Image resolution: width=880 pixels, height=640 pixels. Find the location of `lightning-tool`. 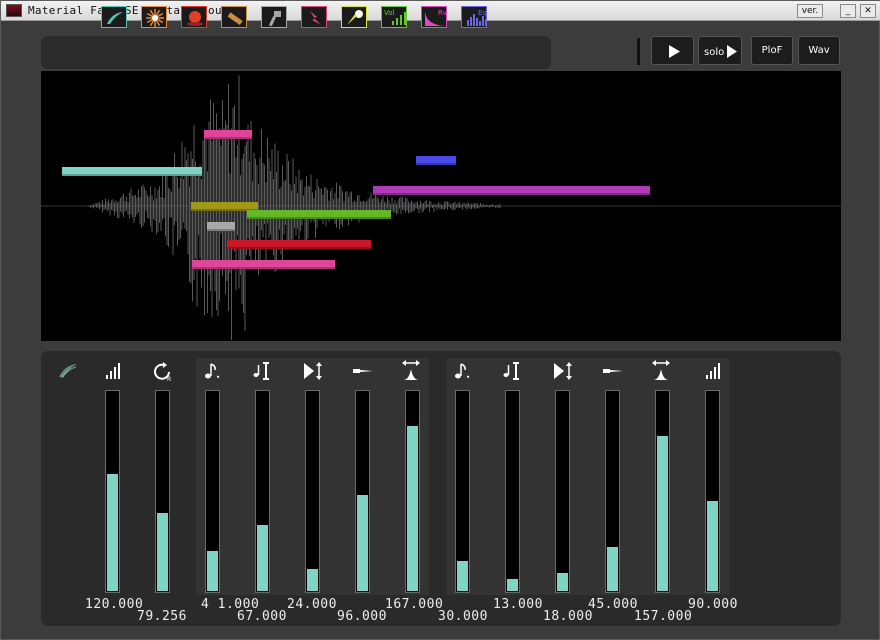

lightning-tool is located at coordinates (314, 17).